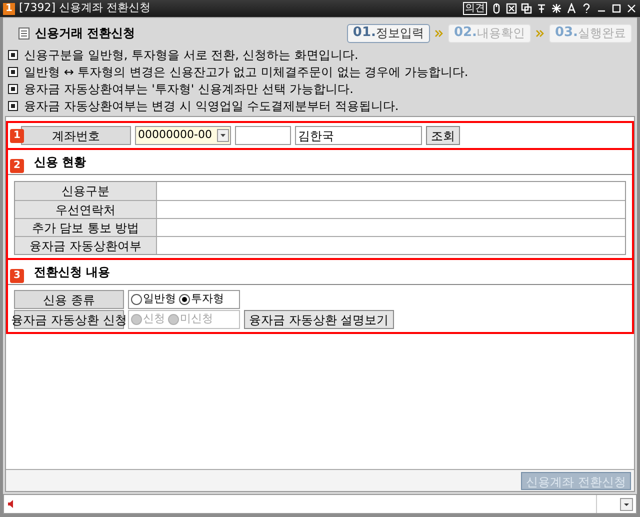 This screenshot has height=517, width=640. Describe the element at coordinates (86, 227) in the screenshot. I see `row-header: 추가 담보 통보 방법` at that location.